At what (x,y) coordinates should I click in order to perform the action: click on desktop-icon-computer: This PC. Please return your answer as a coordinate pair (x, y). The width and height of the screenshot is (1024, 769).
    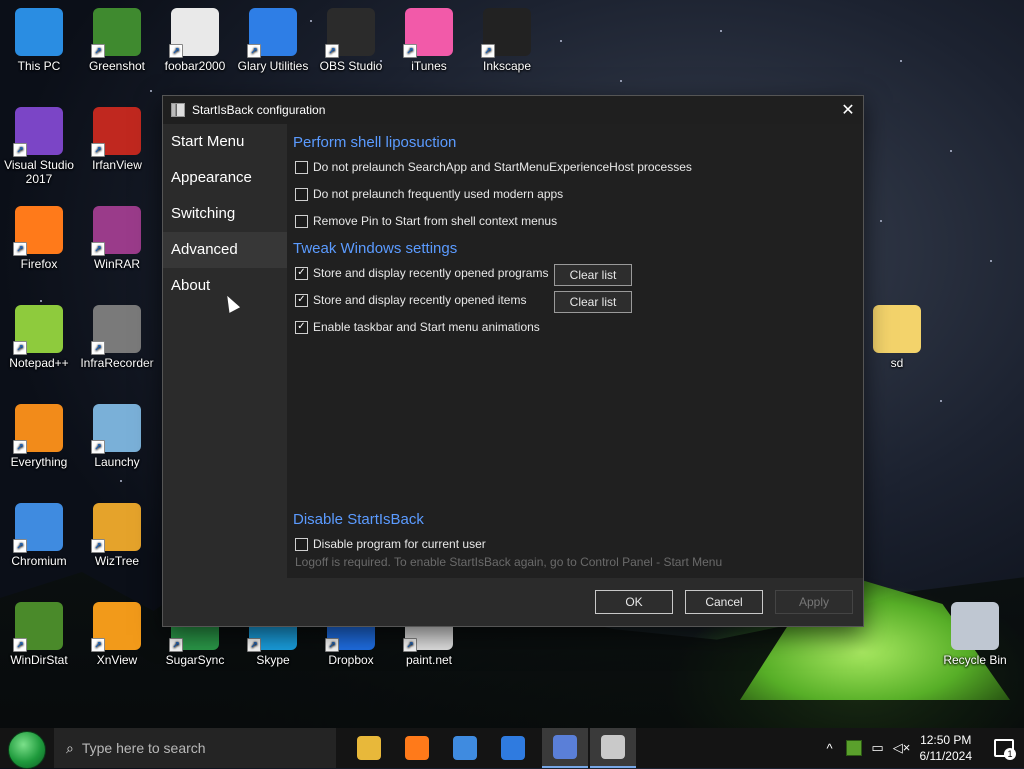
    Looking at the image, I should click on (39, 38).